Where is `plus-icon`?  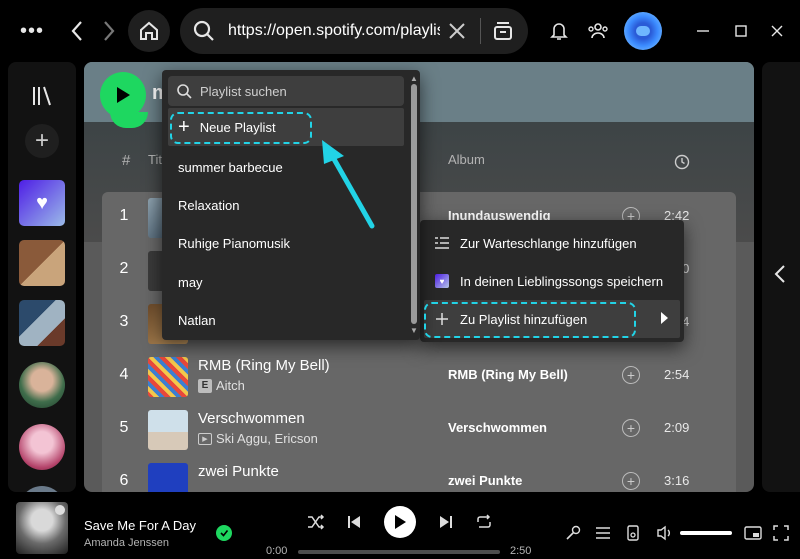 plus-icon is located at coordinates (442, 319).